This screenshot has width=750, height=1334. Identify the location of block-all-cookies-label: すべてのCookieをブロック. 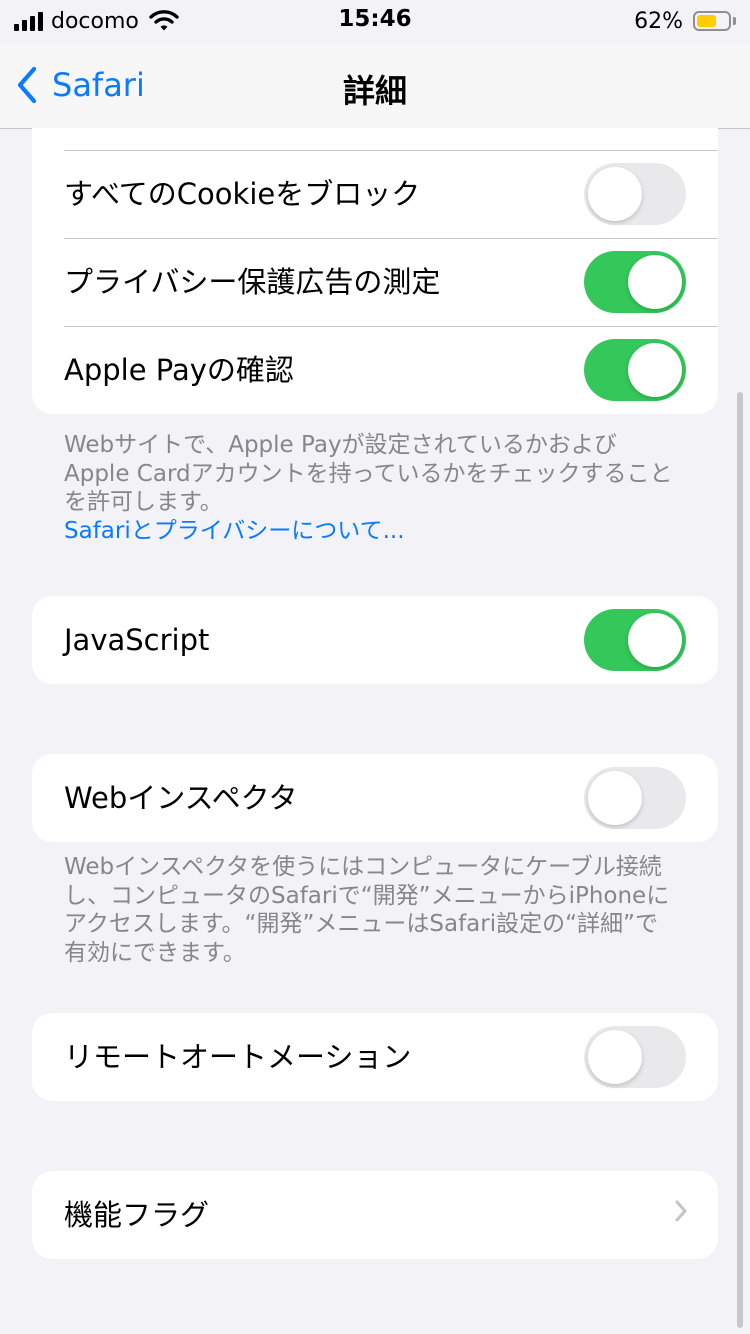
(242, 194).